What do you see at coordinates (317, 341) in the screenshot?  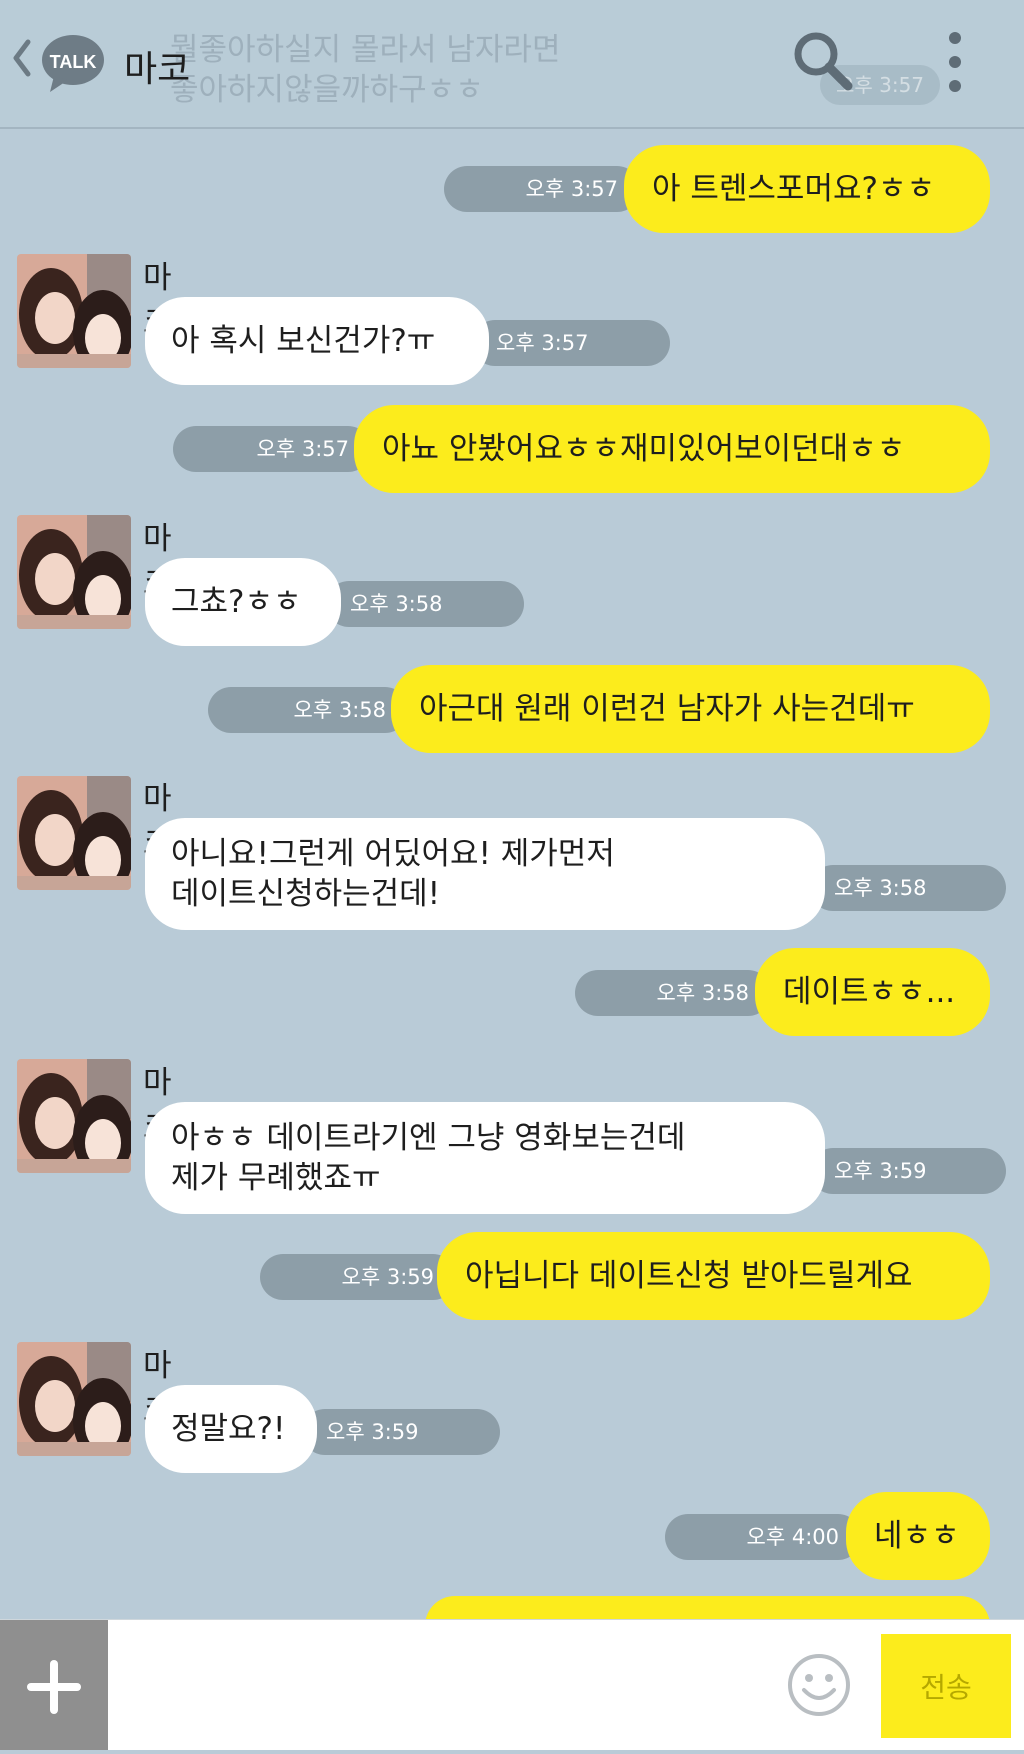 I see `message-bubble-incoming: 아 혹시 보신건가?ㅠ` at bounding box center [317, 341].